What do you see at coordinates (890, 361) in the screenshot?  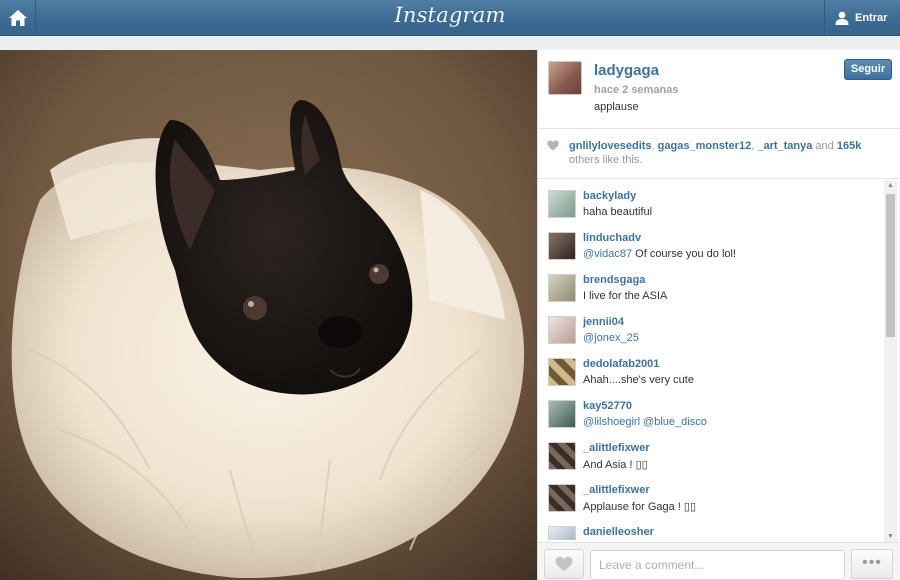 I see `comments-scrollbar: ▲ ▼` at bounding box center [890, 361].